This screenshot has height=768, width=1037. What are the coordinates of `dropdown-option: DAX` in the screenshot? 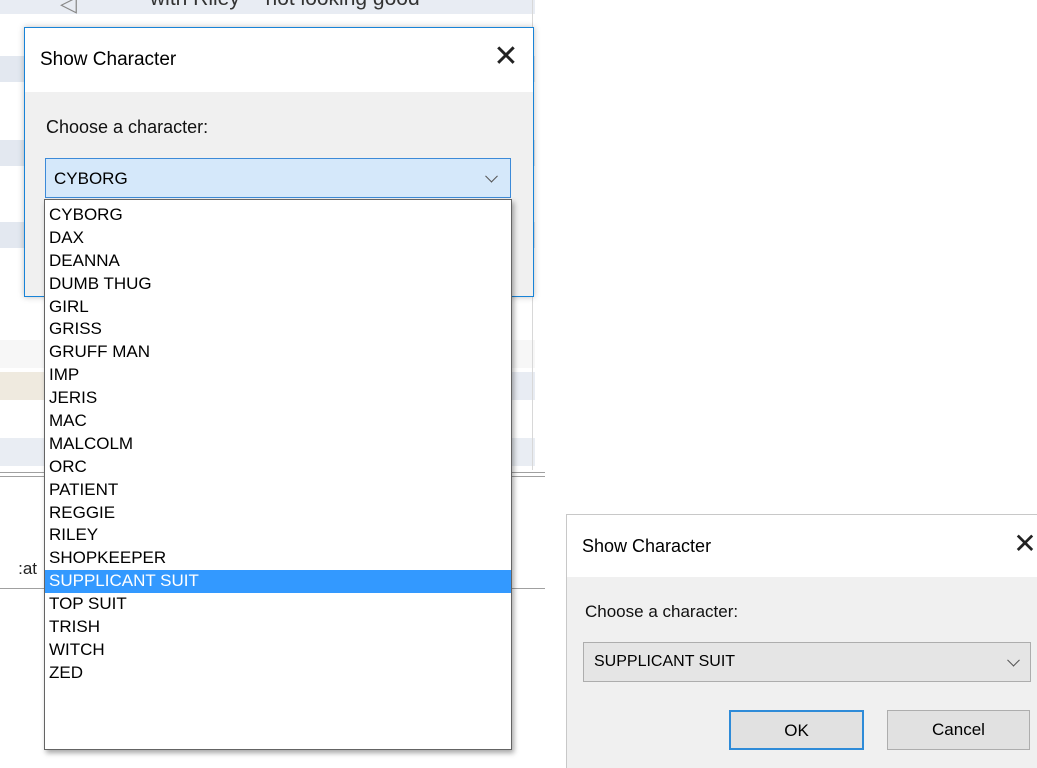 It's located at (278, 238).